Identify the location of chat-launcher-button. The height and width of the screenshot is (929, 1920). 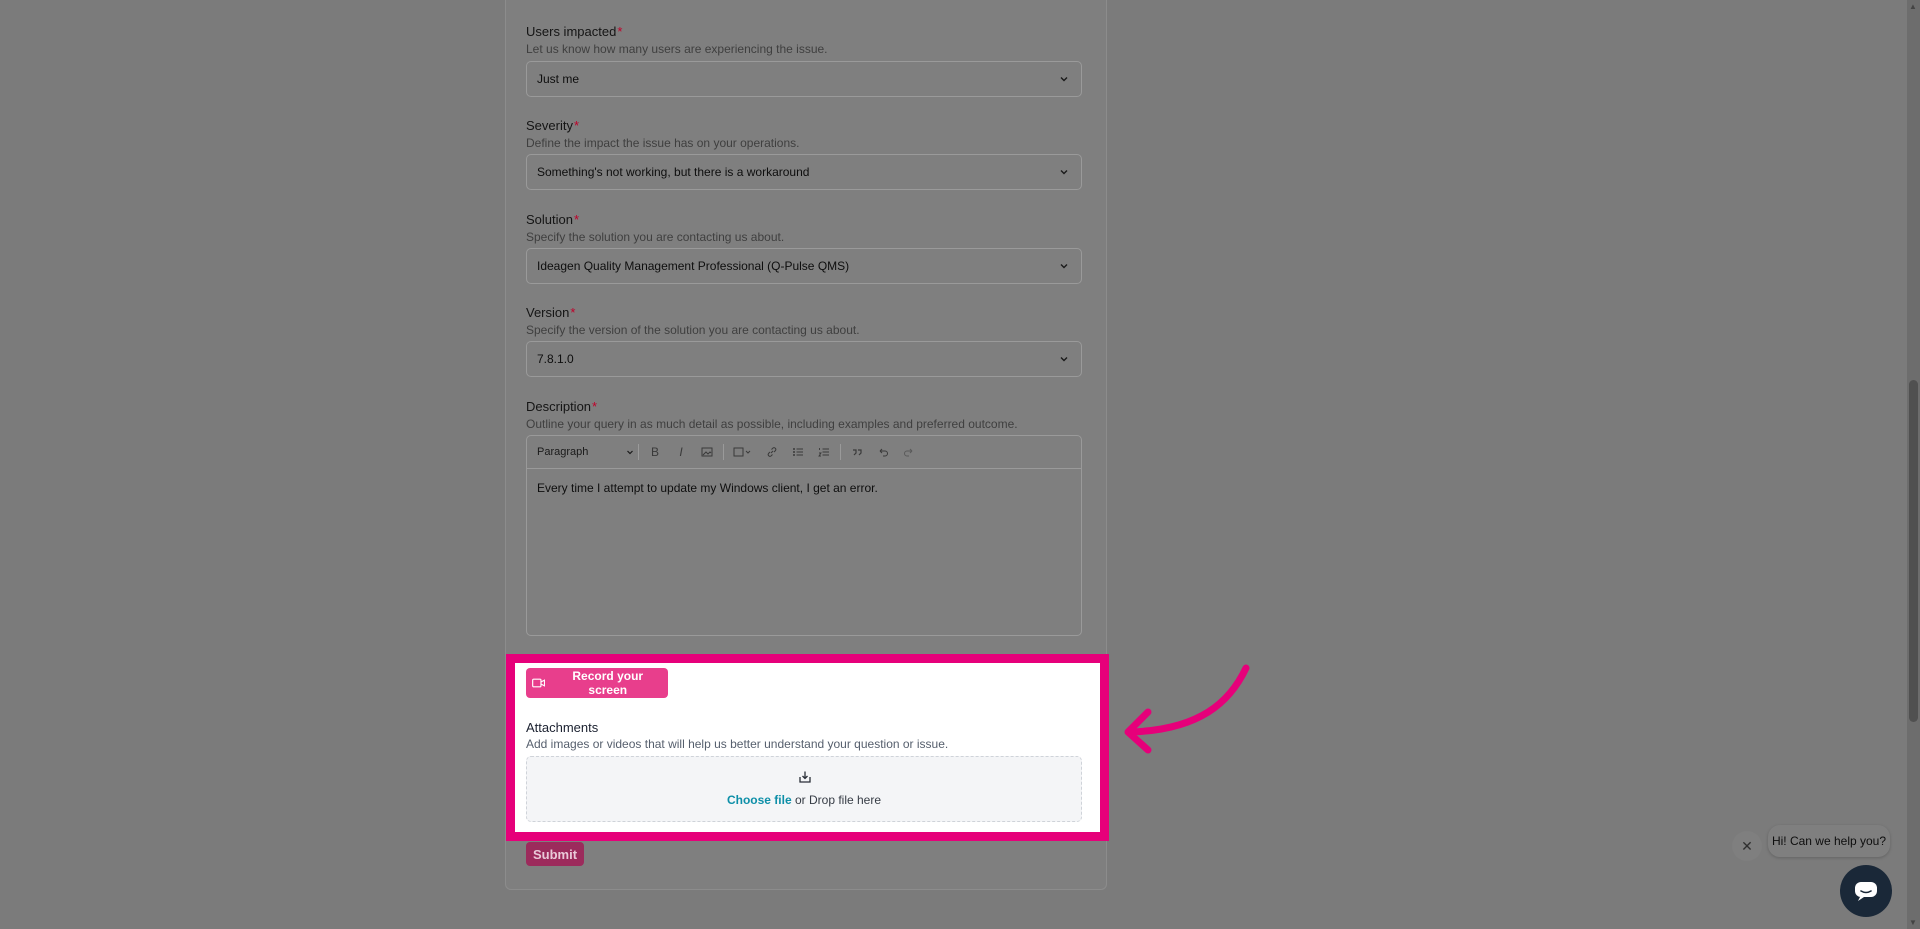
(1866, 891).